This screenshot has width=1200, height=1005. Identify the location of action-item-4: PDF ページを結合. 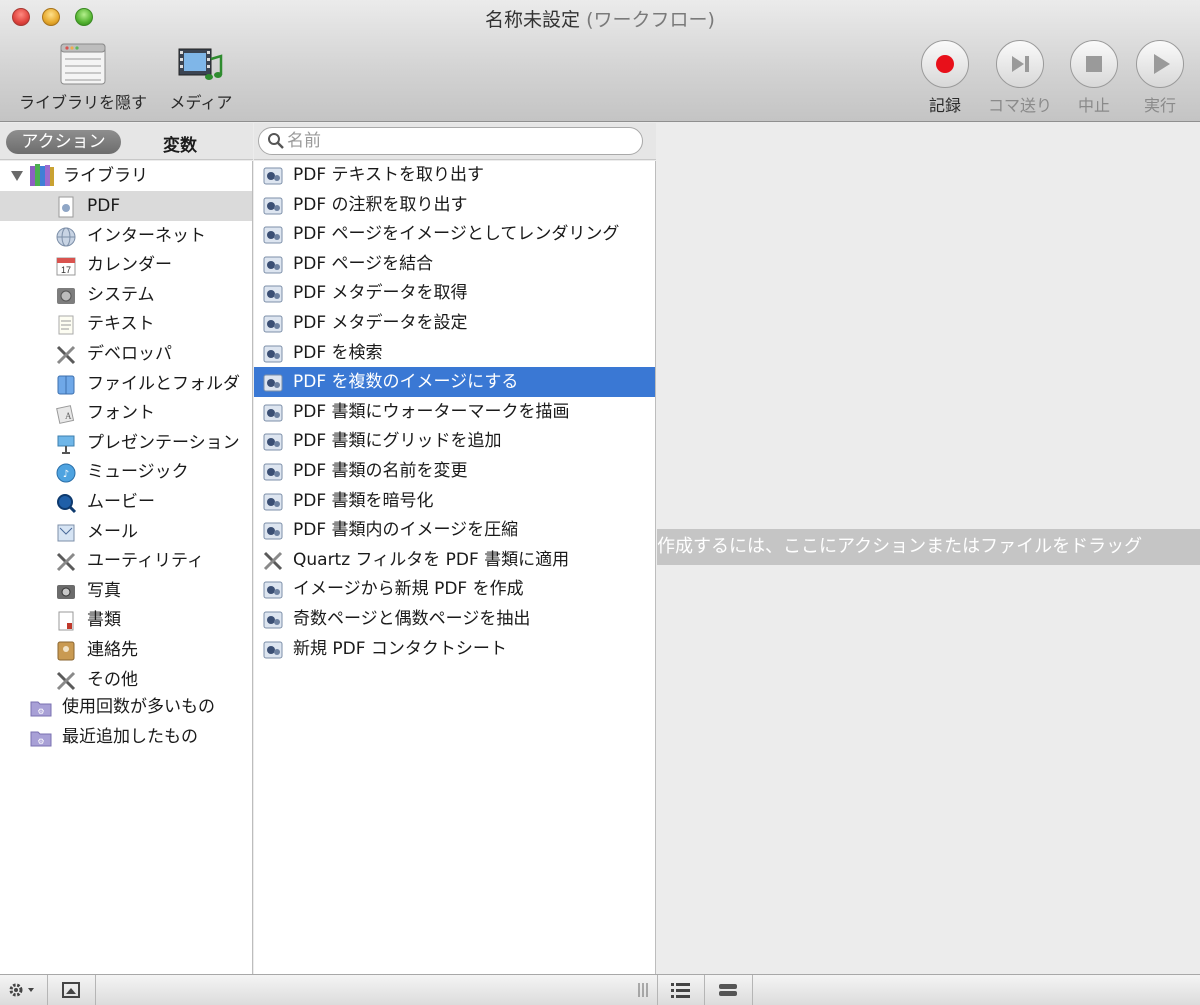
(454, 264).